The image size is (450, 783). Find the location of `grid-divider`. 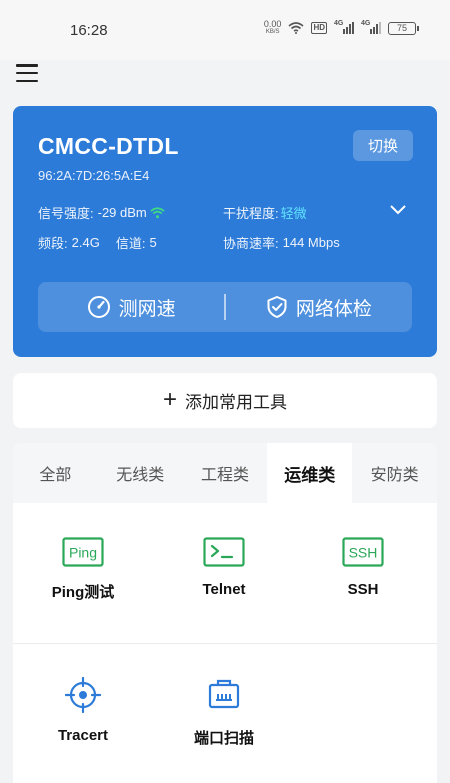

grid-divider is located at coordinates (225, 643).